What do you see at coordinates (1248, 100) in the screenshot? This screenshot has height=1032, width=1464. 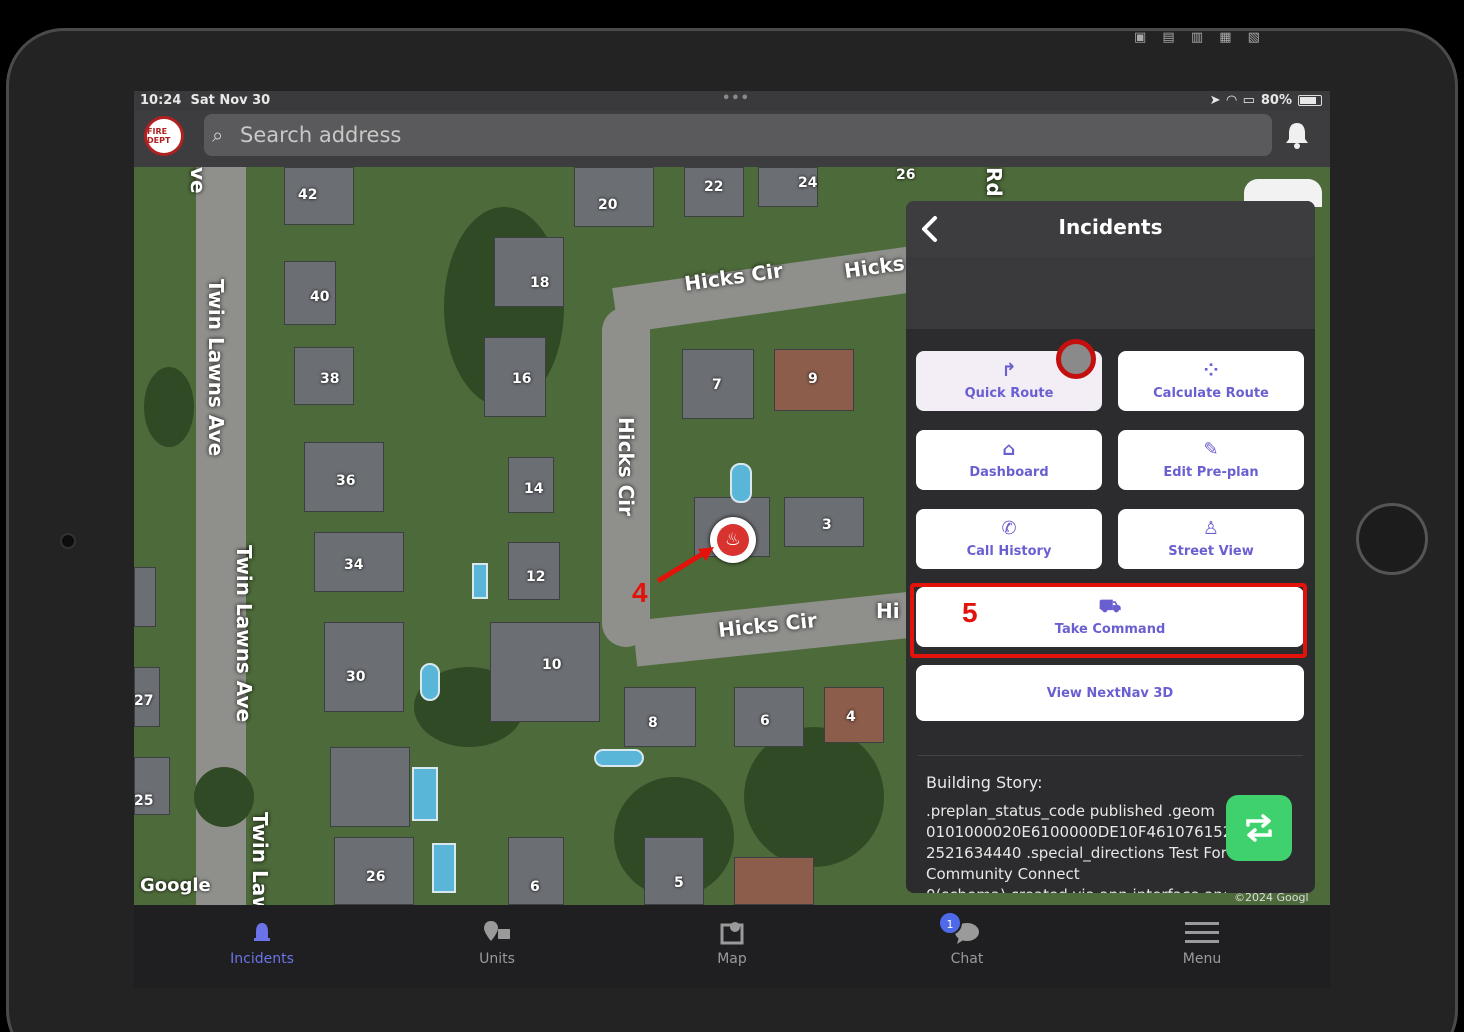 I see `screen-mirror-icon: ▭` at bounding box center [1248, 100].